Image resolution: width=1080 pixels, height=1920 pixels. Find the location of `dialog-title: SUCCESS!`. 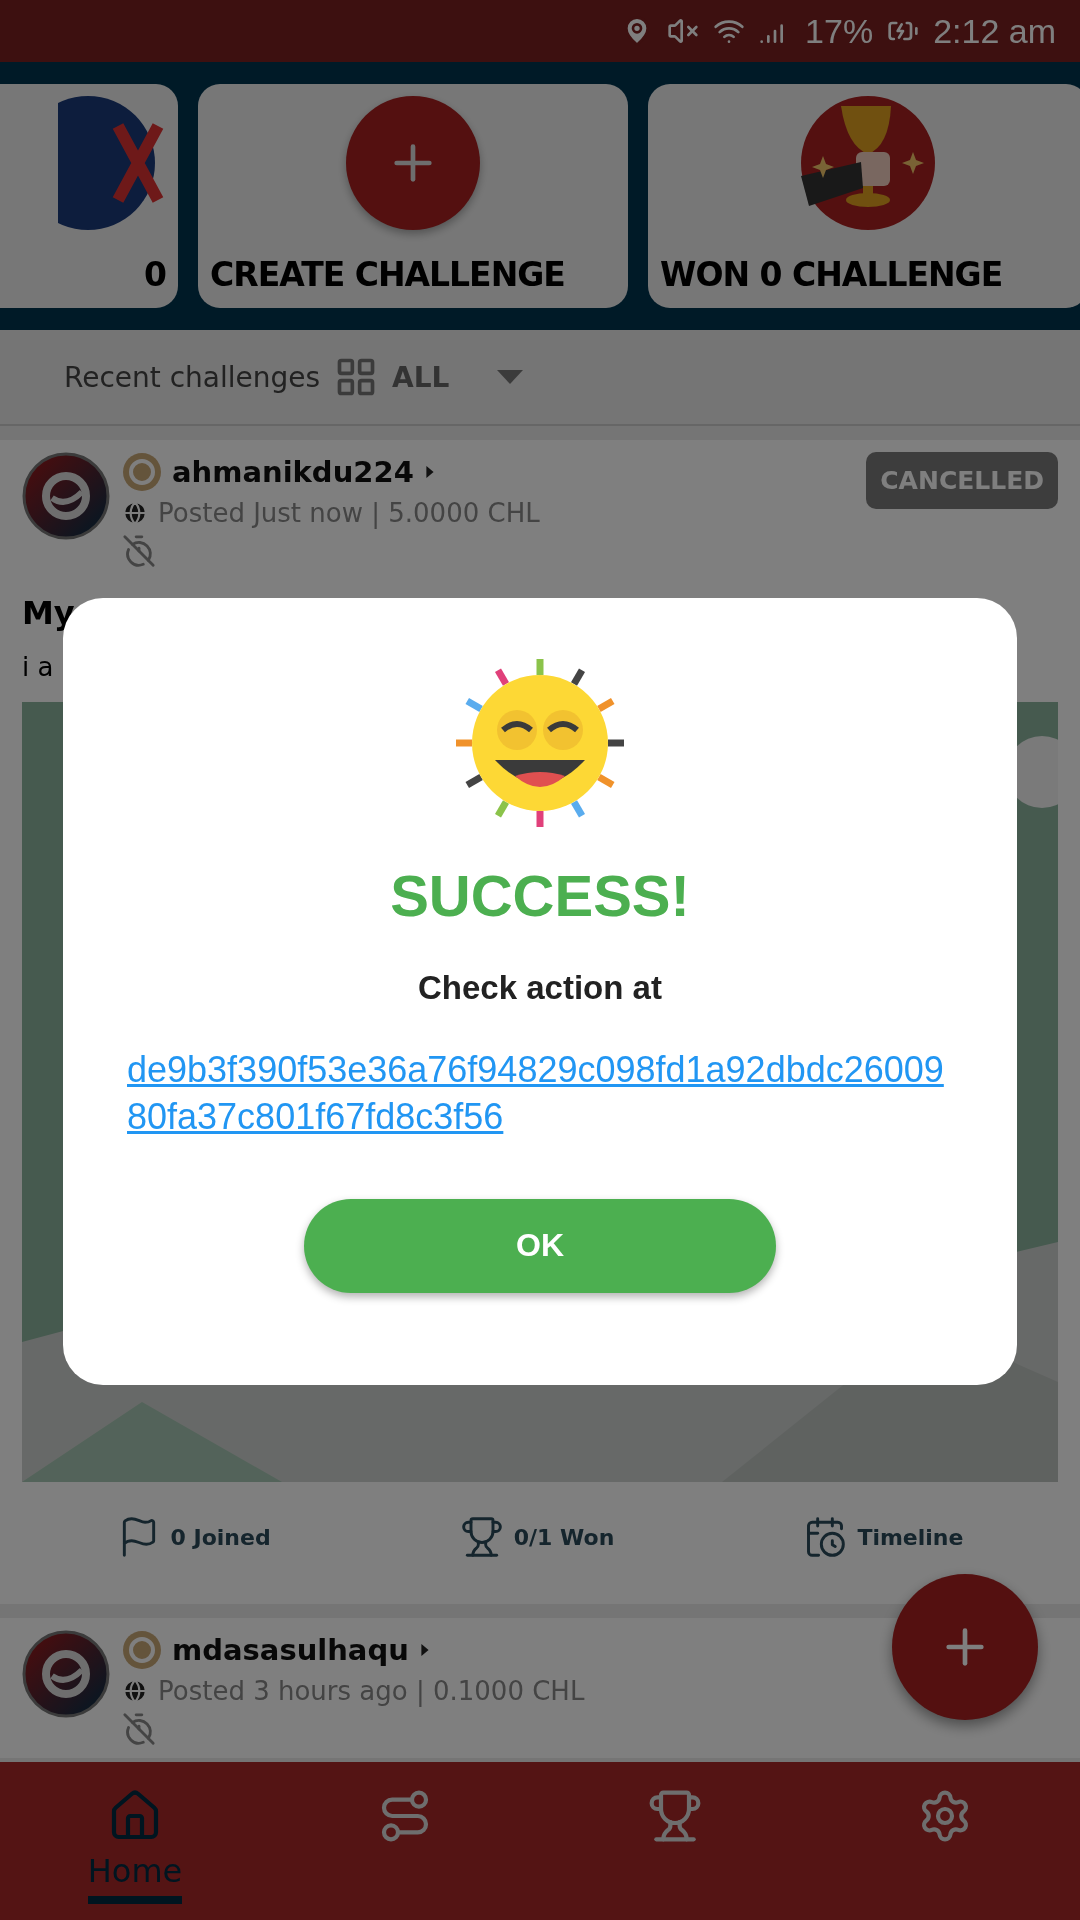

dialog-title: SUCCESS! is located at coordinates (540, 895).